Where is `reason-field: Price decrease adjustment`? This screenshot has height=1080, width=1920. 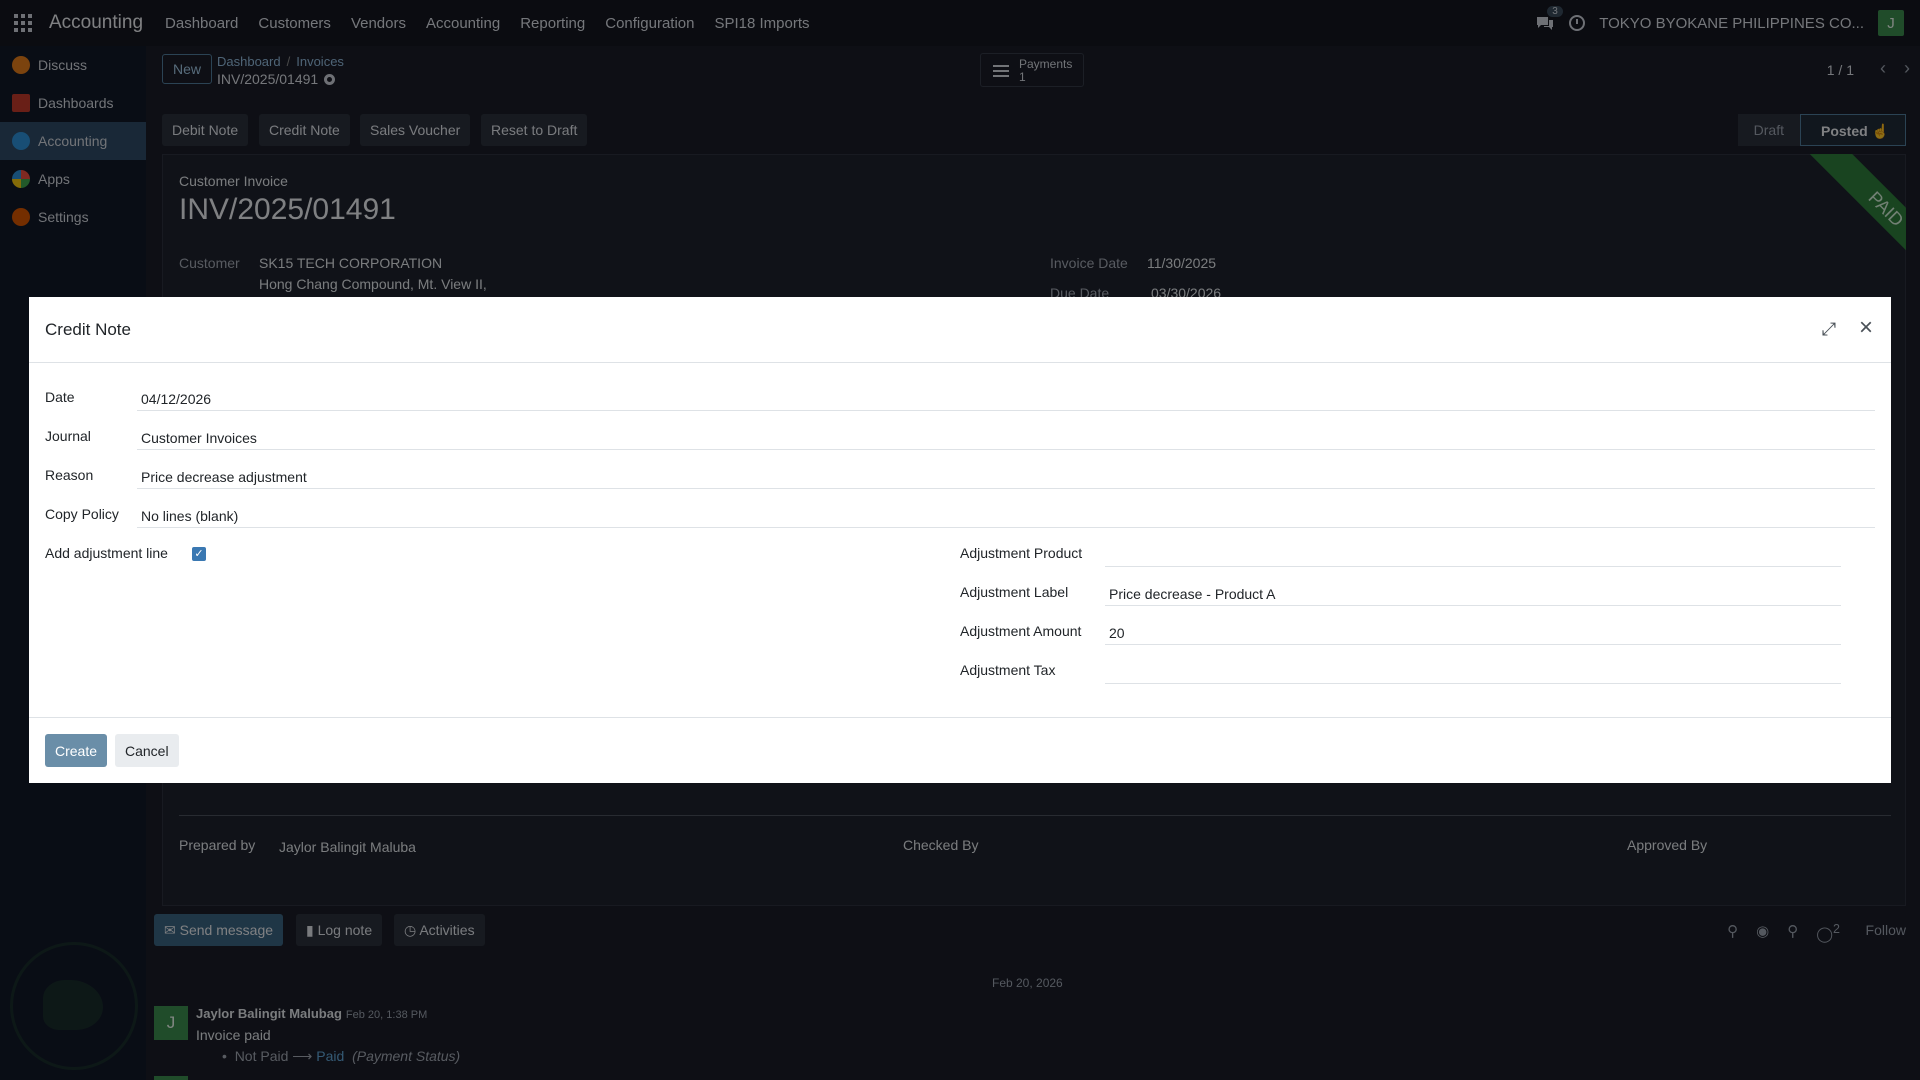 reason-field: Price decrease adjustment is located at coordinates (1006, 477).